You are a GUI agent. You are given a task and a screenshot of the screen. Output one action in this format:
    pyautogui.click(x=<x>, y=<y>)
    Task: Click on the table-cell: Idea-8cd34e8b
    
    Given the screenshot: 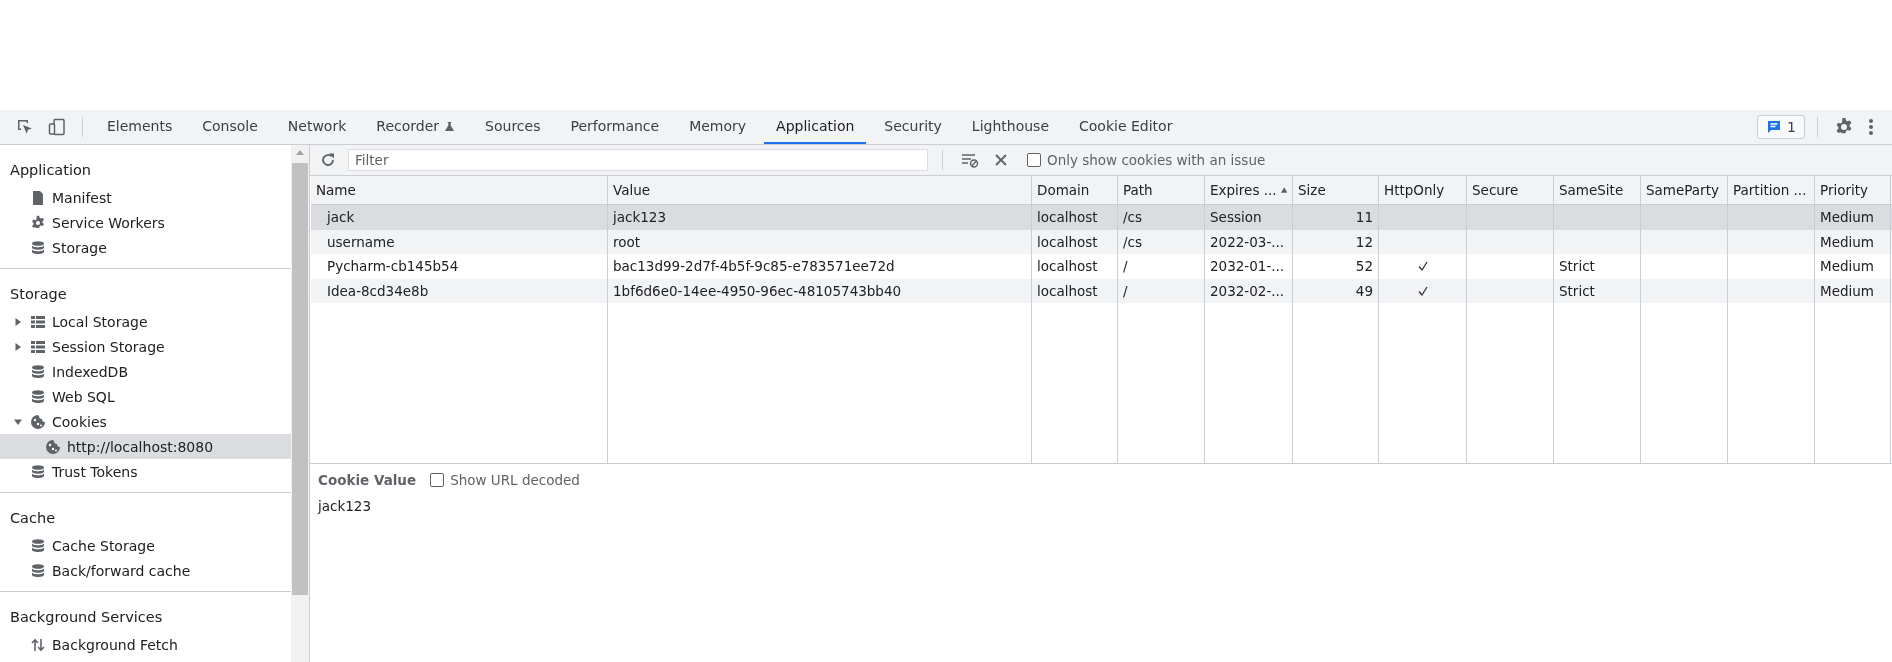 What is the action you would take?
    pyautogui.click(x=378, y=291)
    